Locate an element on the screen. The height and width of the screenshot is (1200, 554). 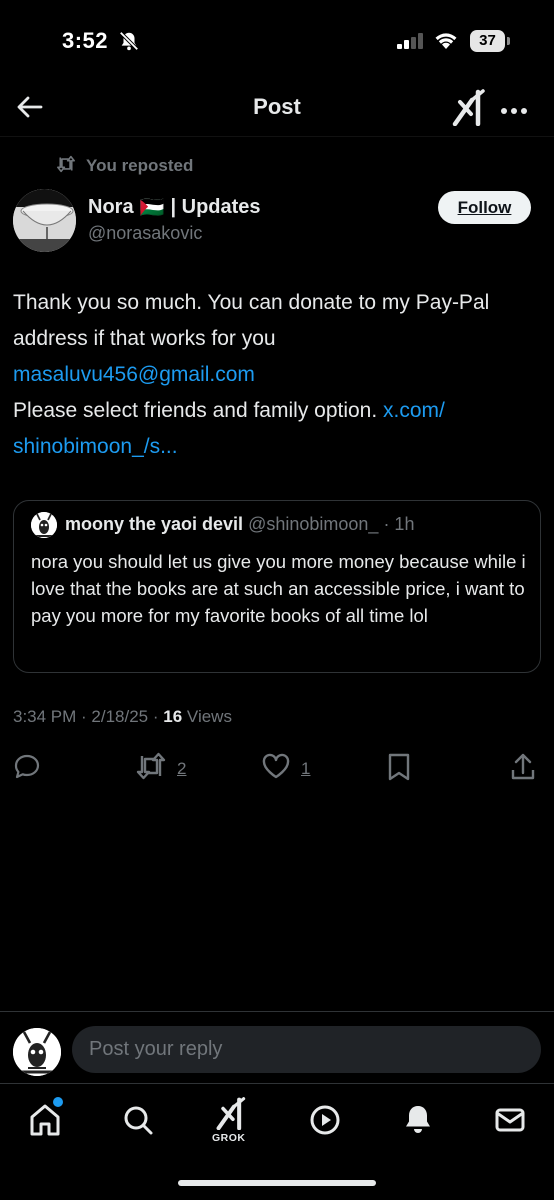
author-name-text: Nora is located at coordinates (111, 207).